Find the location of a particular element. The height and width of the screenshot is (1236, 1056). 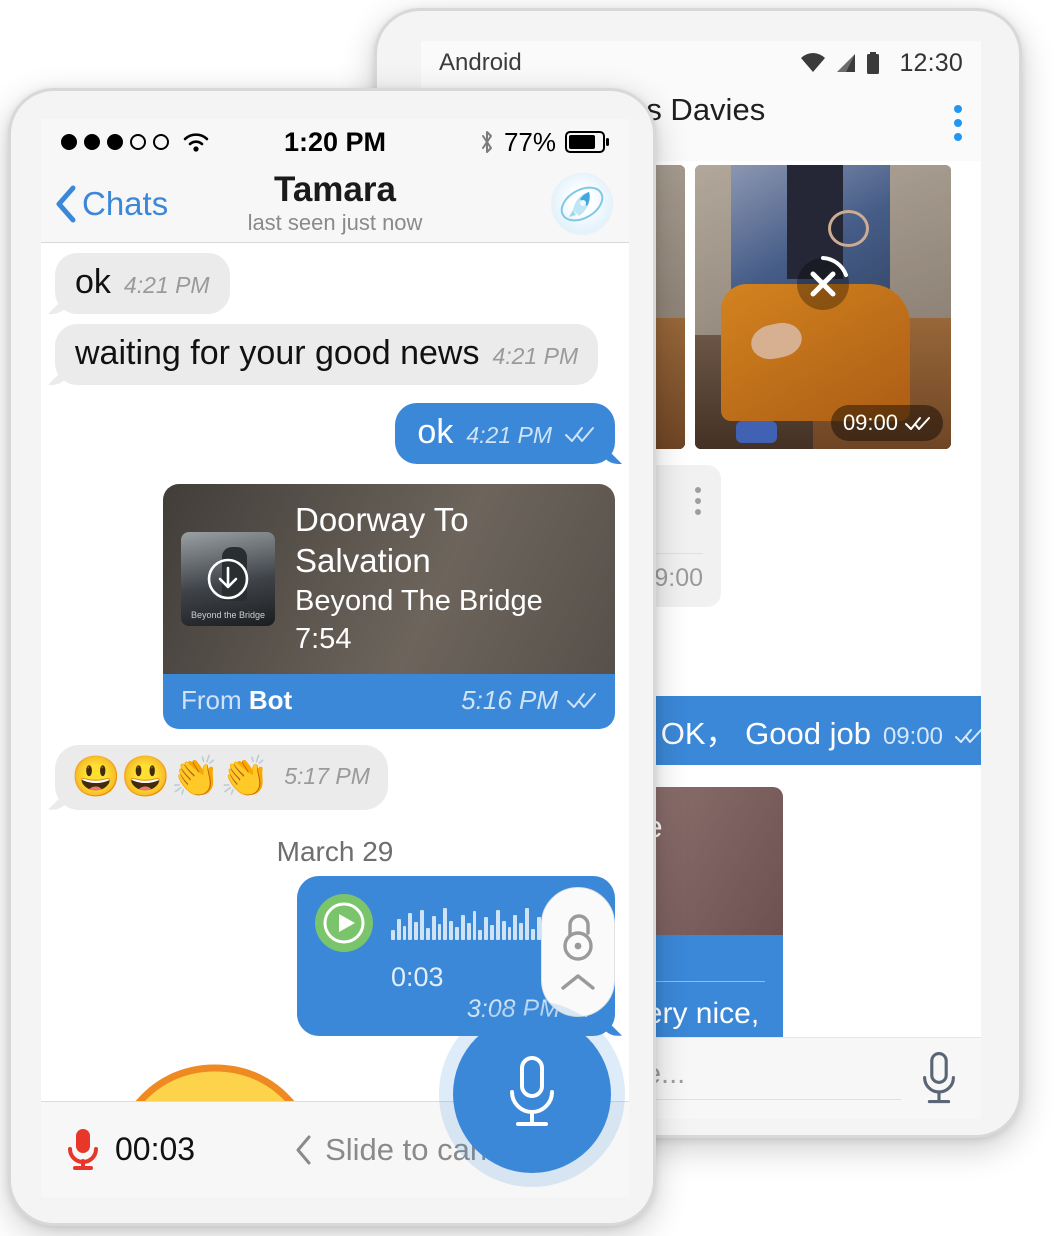

album-cover: Beyond the Bridge is located at coordinates (228, 578).